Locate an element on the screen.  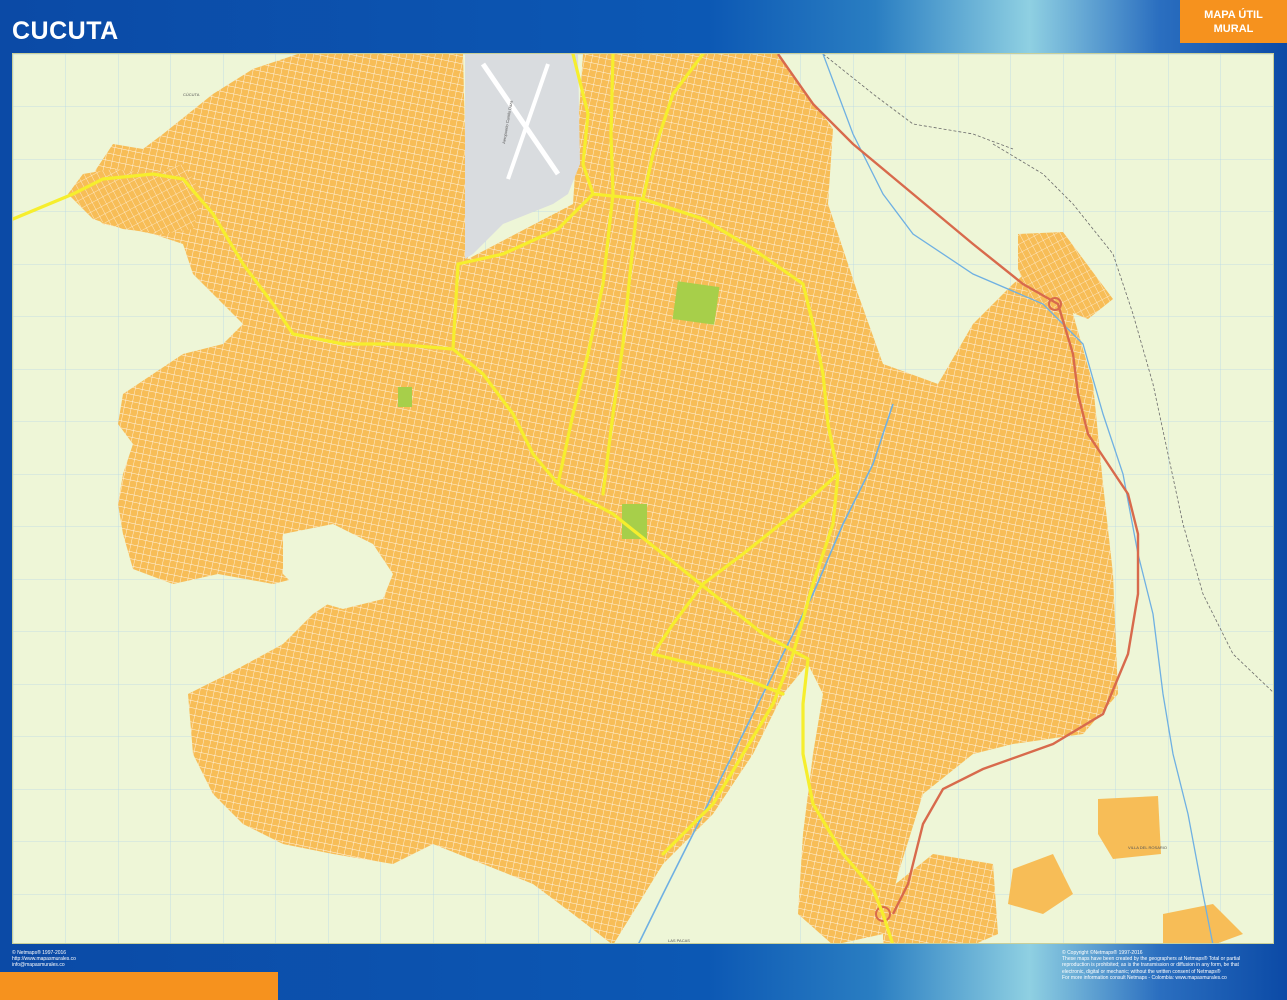
badge-line-2: MURAL is located at coordinates (1233, 29).